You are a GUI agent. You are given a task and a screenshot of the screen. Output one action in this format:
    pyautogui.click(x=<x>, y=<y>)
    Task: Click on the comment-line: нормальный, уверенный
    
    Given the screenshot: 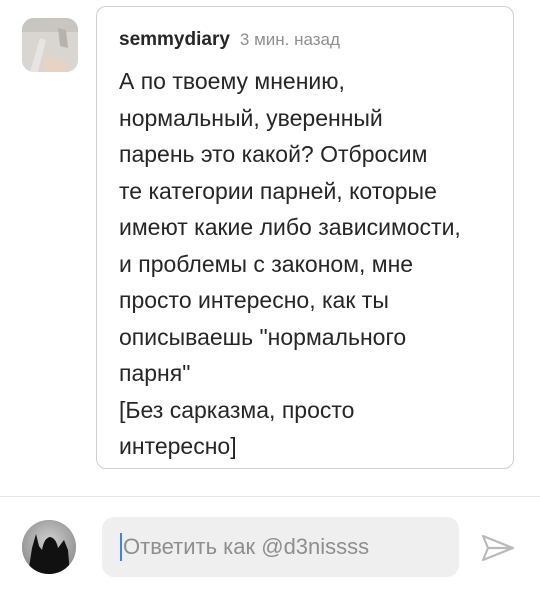 What is the action you would take?
    pyautogui.click(x=251, y=117)
    